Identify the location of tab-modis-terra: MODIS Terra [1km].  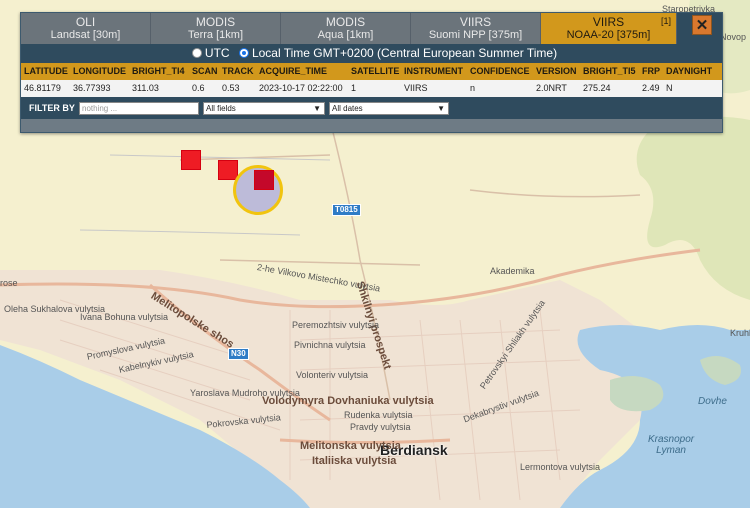
(216, 28).